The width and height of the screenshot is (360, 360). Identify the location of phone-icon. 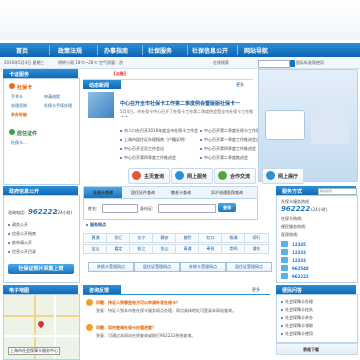
(284, 268).